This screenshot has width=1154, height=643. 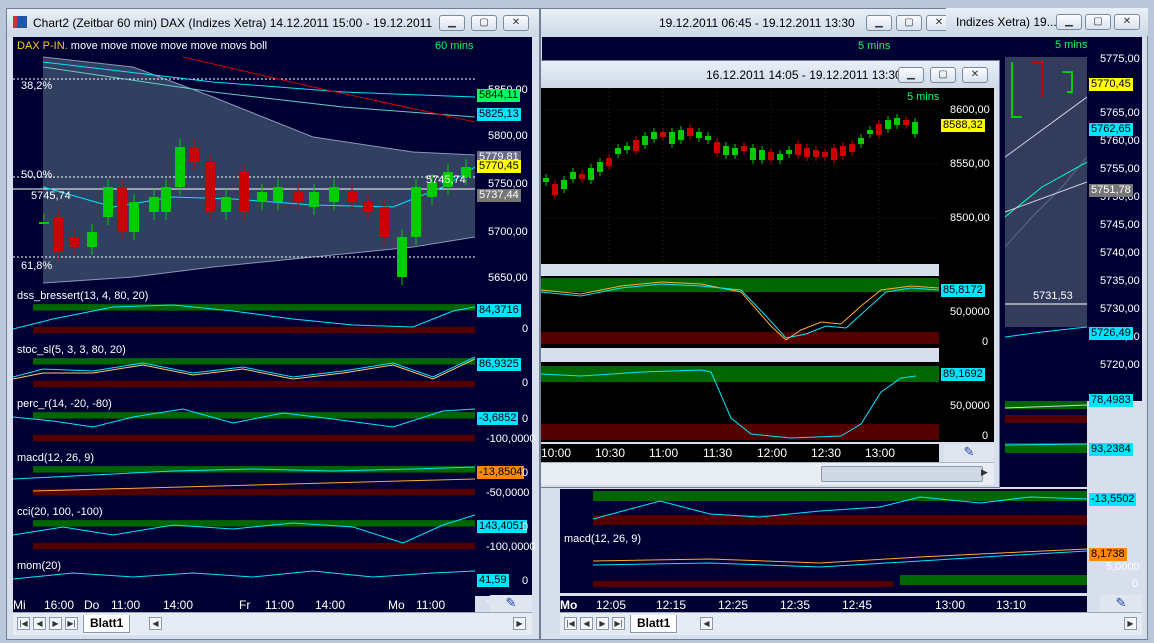 What do you see at coordinates (244, 316) in the screenshot?
I see `indicator-panel: dss_bressert(13, 4, 80, 20)` at bounding box center [244, 316].